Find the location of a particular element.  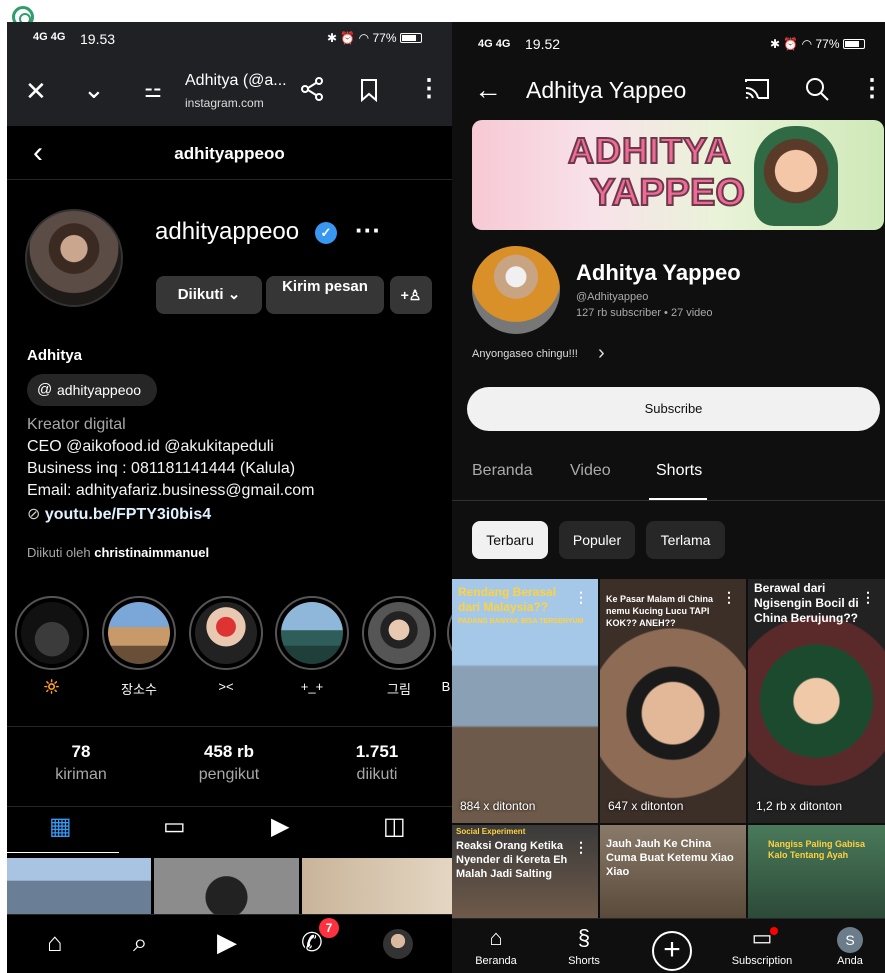

chip-populer: Populer is located at coordinates (597, 540).